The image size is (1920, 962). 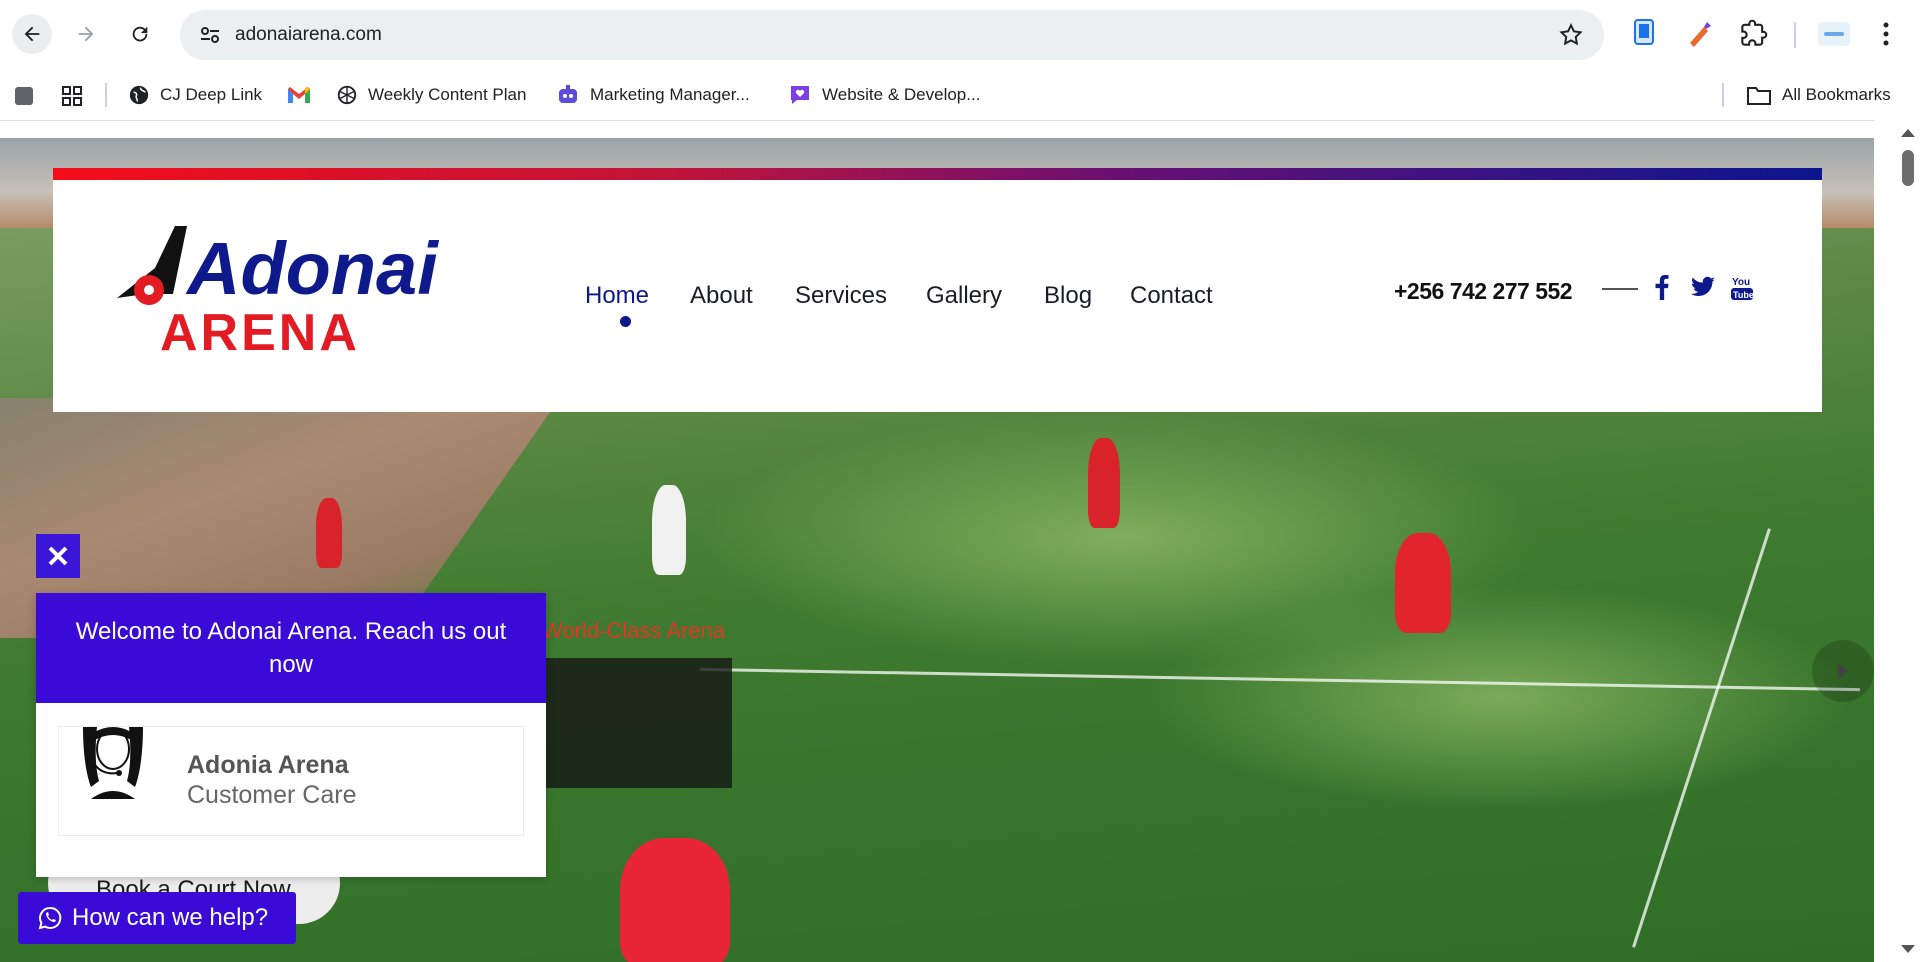 What do you see at coordinates (1795, 35) in the screenshot?
I see `toolbar-separator` at bounding box center [1795, 35].